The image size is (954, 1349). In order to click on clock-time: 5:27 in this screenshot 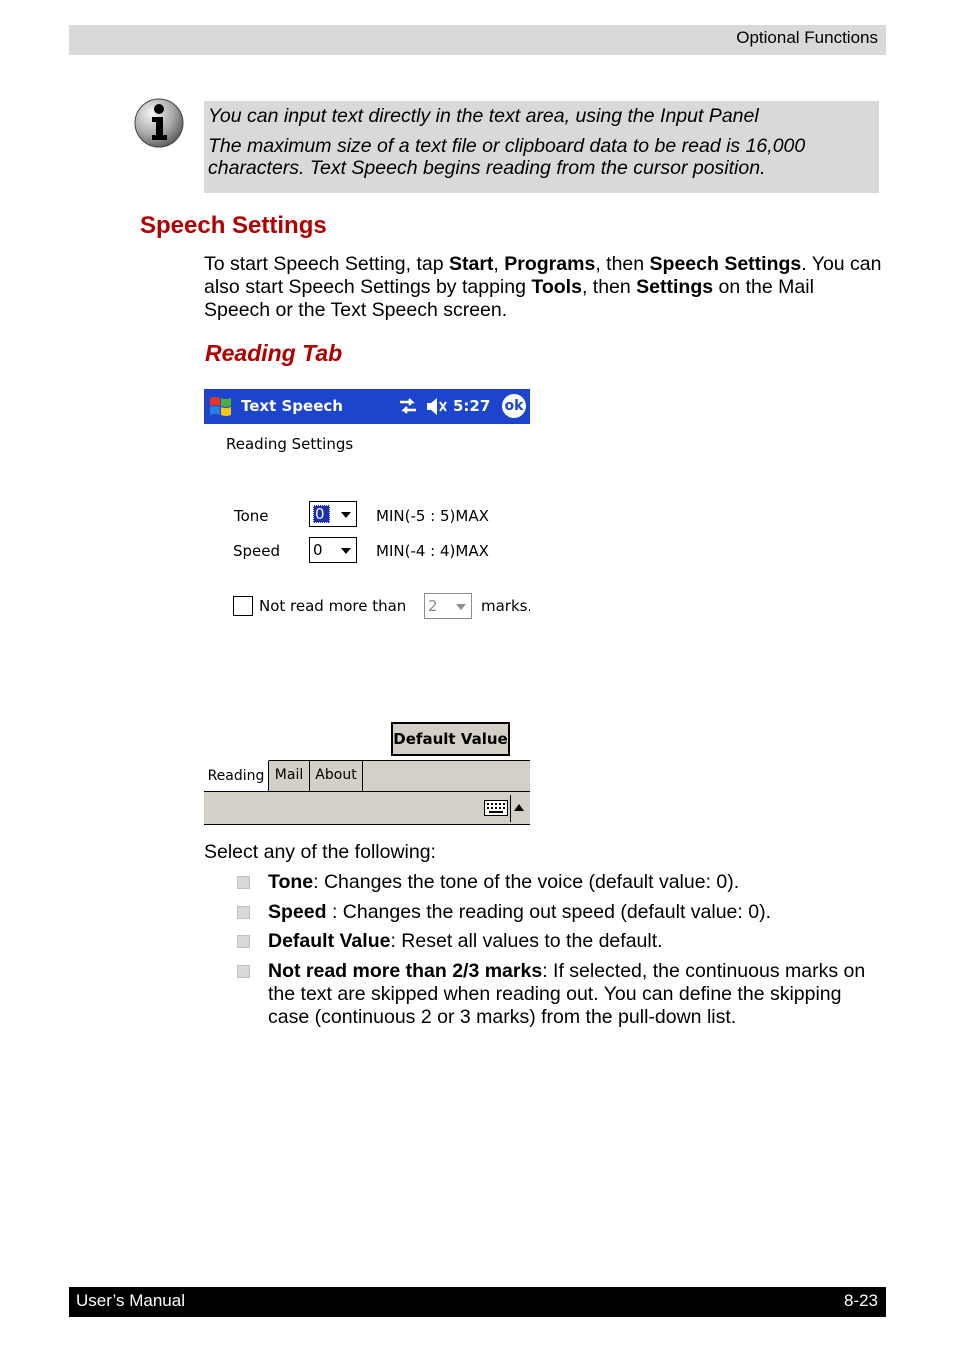, I will do `click(471, 406)`.